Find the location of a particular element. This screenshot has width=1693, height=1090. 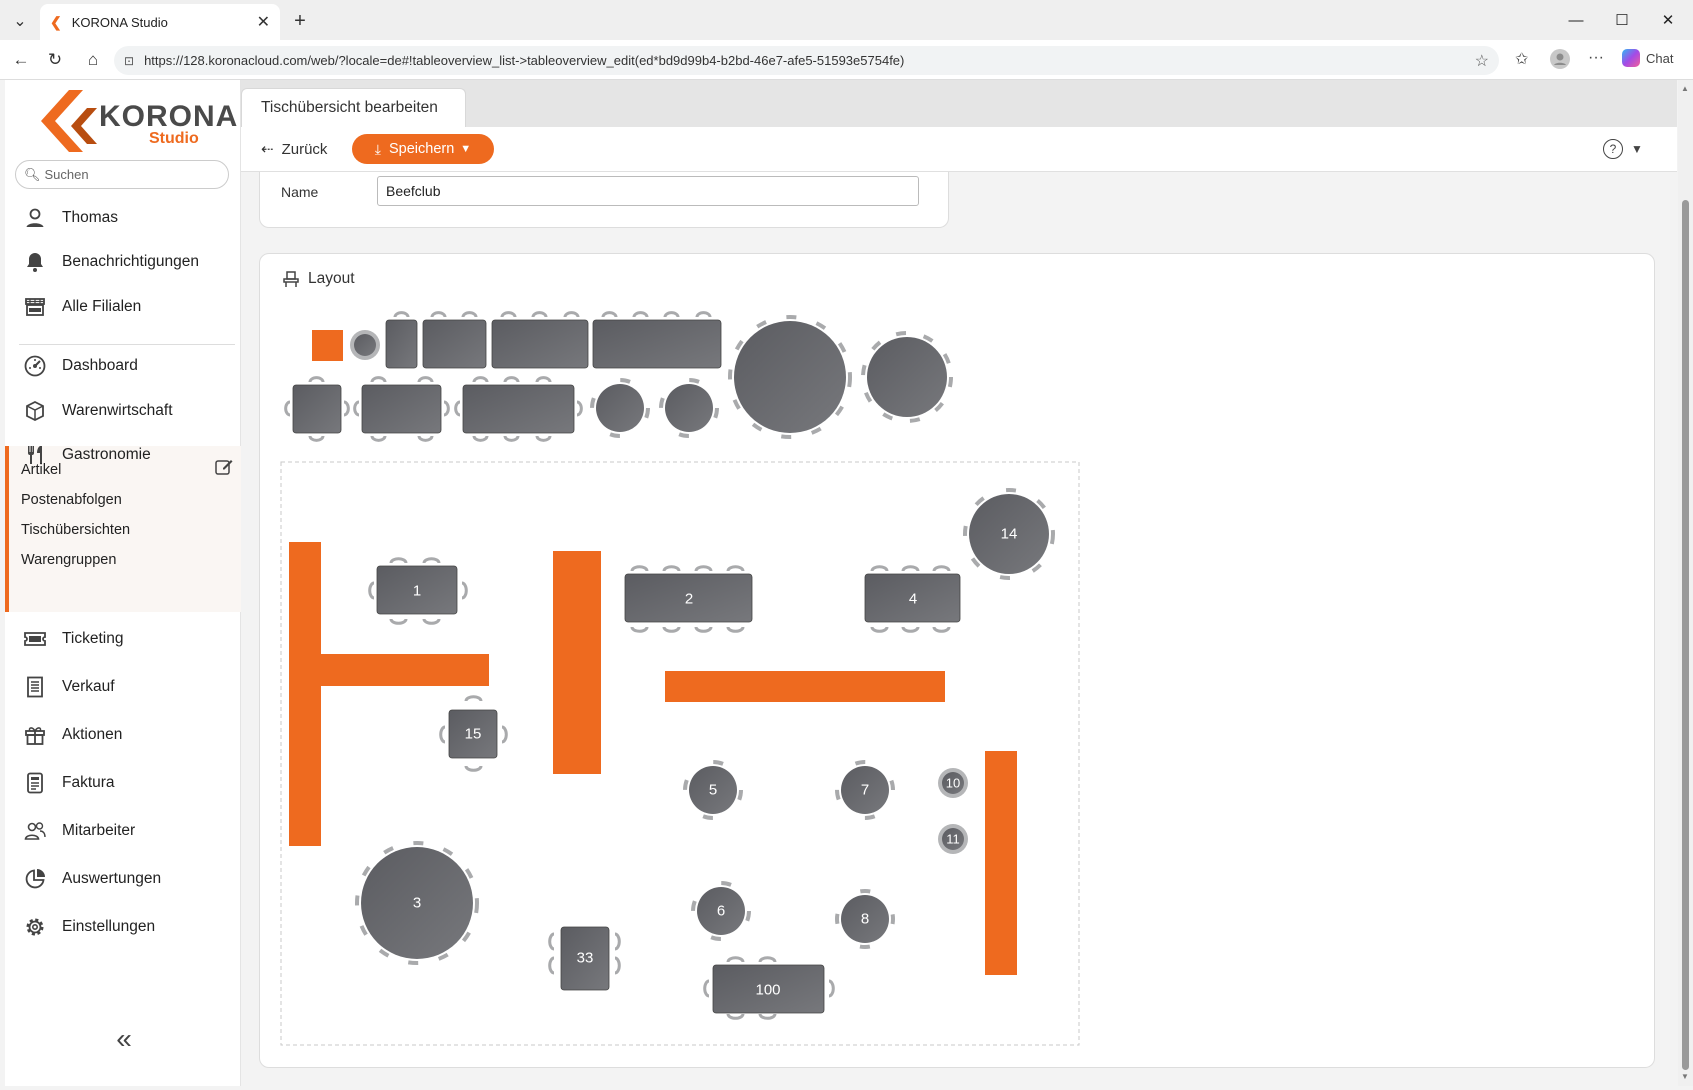

palette-stool is located at coordinates (365, 345).